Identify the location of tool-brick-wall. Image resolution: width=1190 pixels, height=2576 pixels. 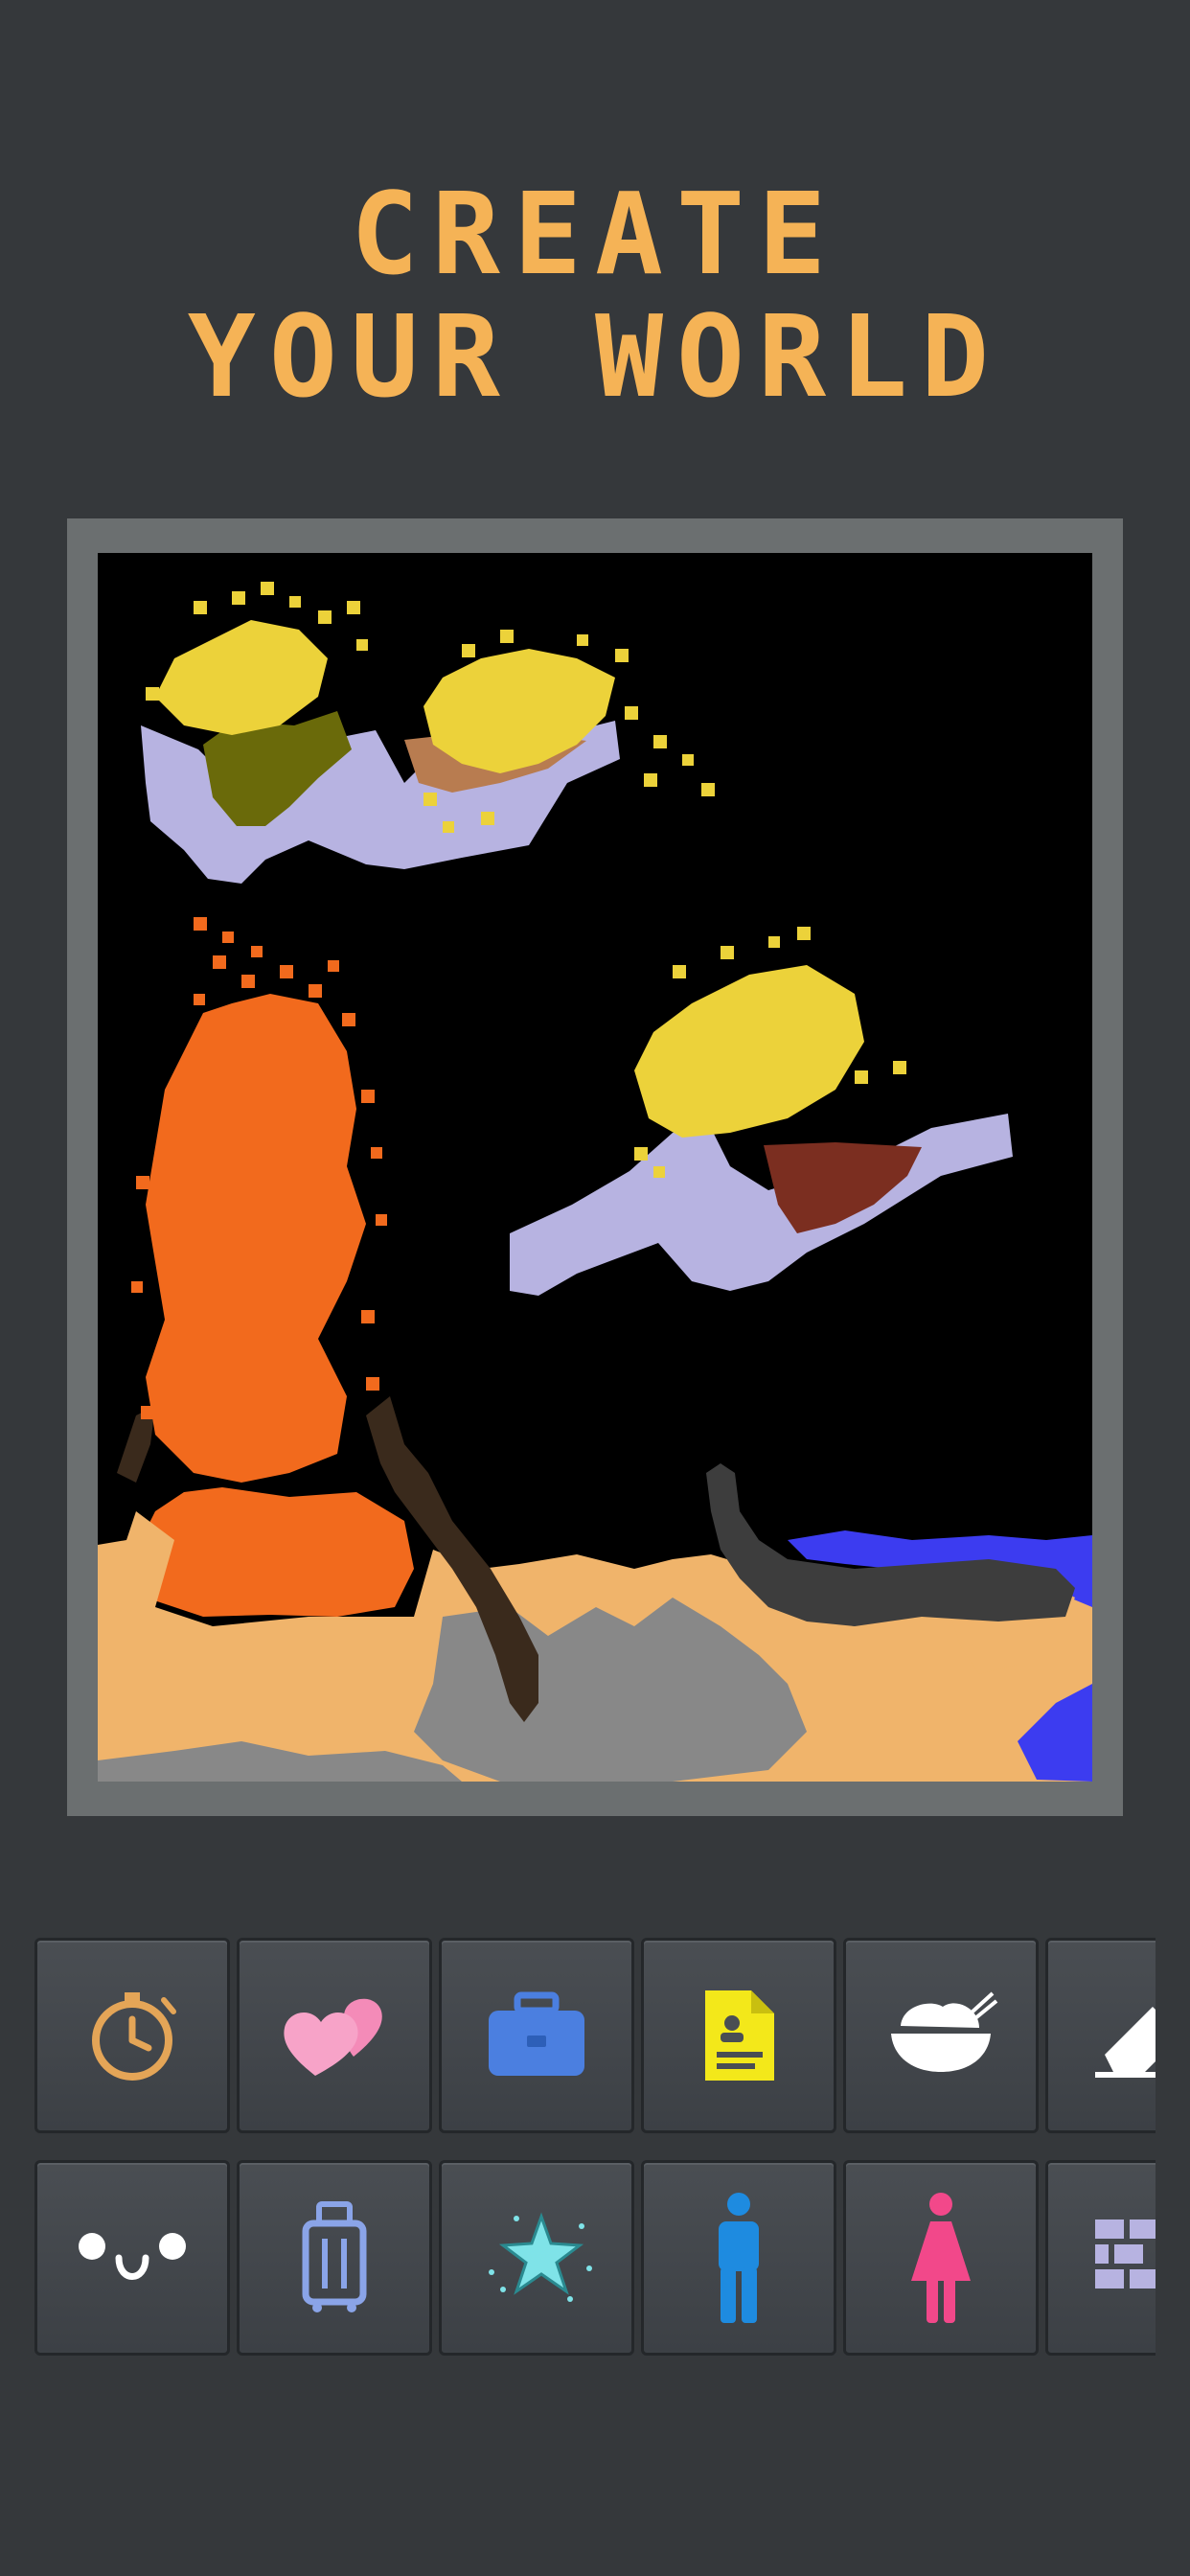
(1101, 2258).